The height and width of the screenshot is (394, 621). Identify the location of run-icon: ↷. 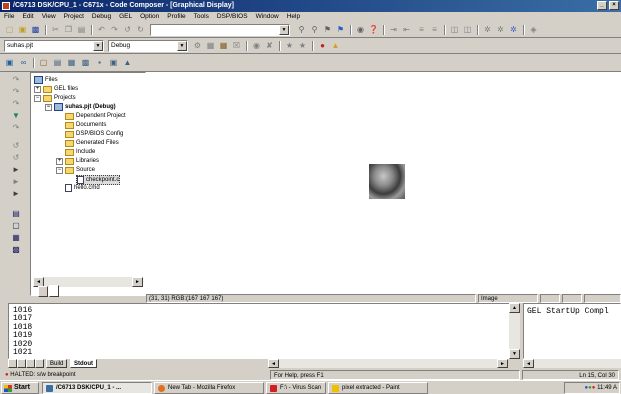
(16, 79).